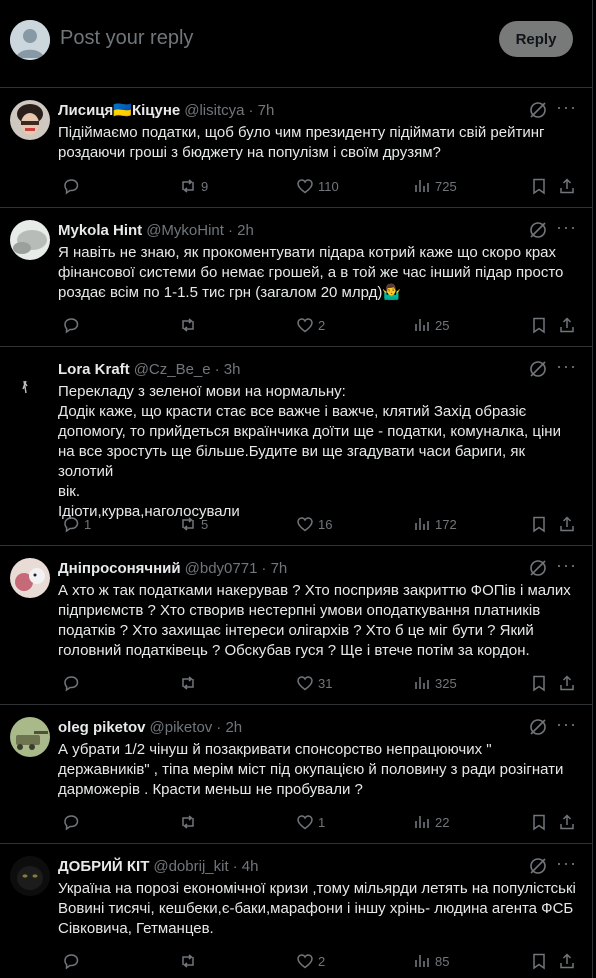  I want to click on like-action: 1, so click(308, 822).